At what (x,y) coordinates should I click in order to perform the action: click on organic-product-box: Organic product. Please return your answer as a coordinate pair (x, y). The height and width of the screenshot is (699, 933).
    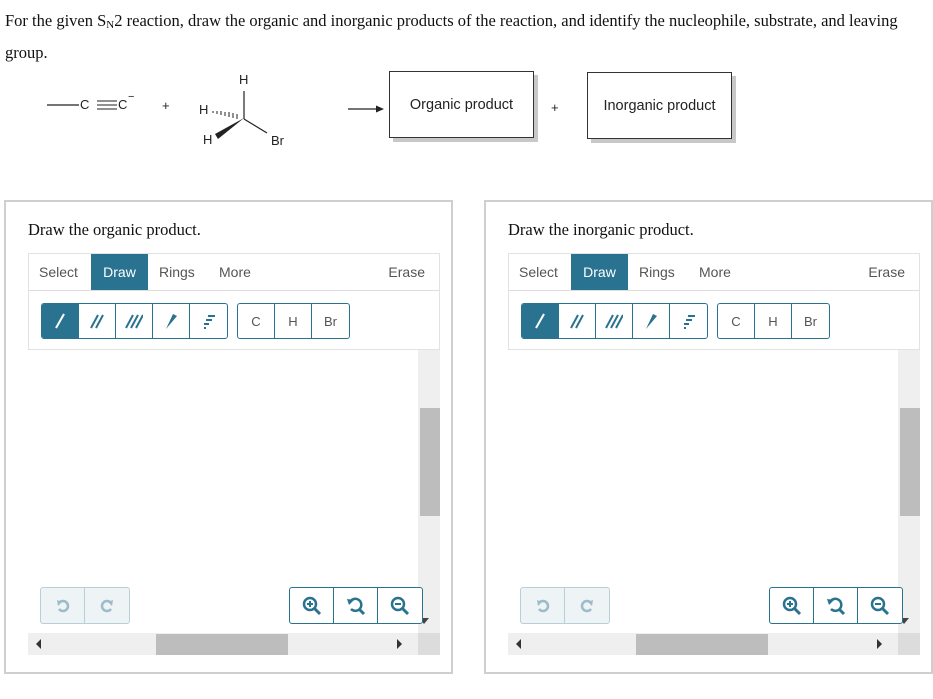
    Looking at the image, I should click on (461, 104).